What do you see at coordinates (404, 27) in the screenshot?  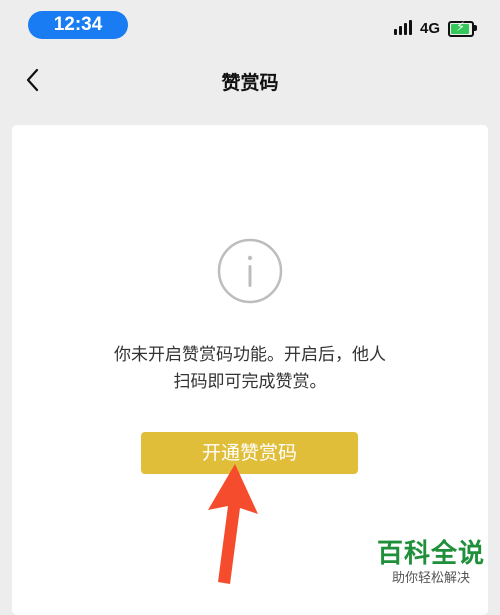 I see `signal-icon` at bounding box center [404, 27].